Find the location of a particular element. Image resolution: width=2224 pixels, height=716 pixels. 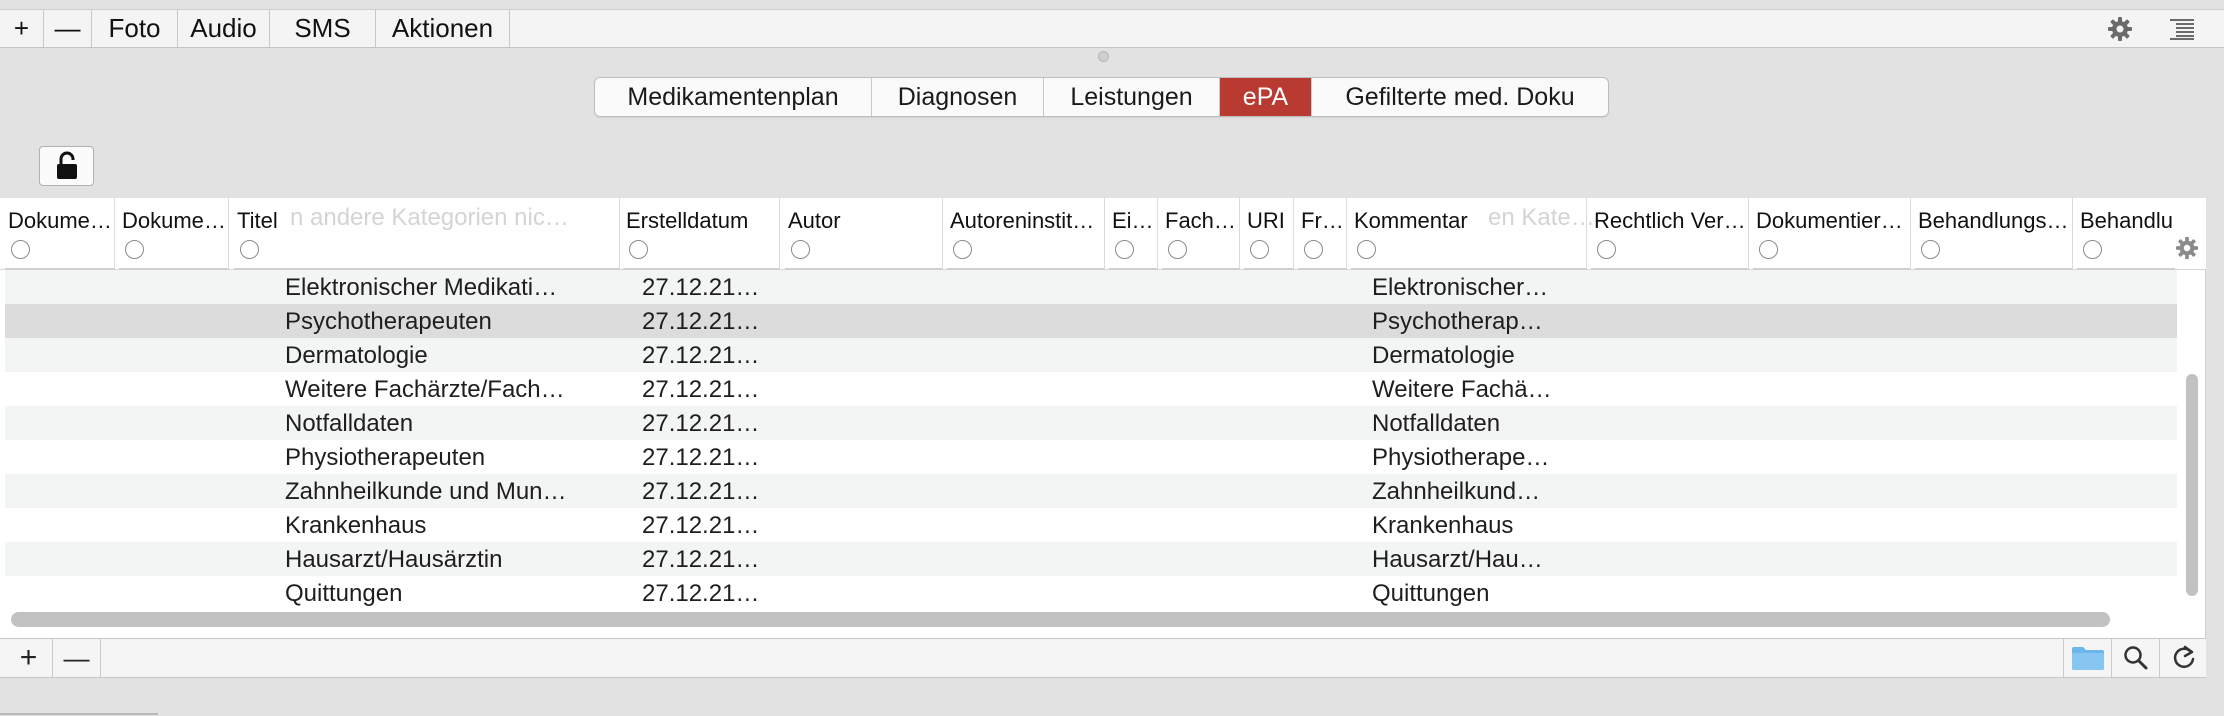

list-icon is located at coordinates (2182, 28).